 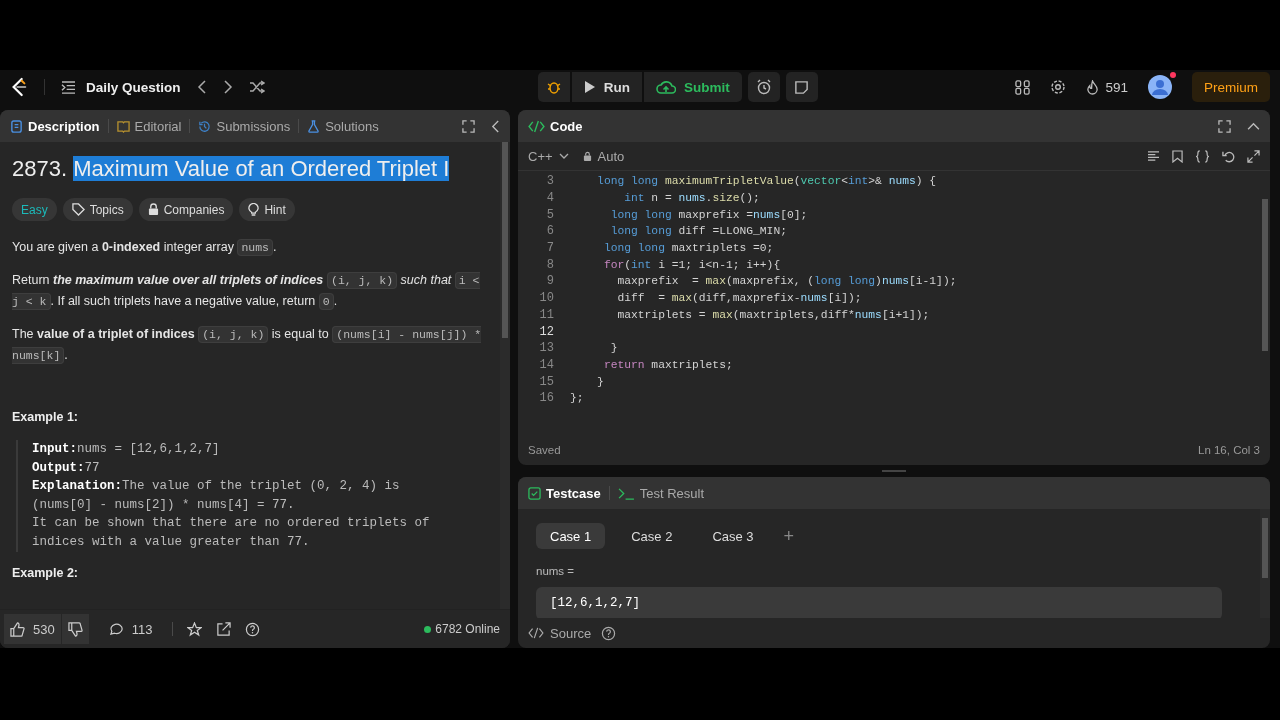 I want to click on dislike-button, so click(x=75, y=629).